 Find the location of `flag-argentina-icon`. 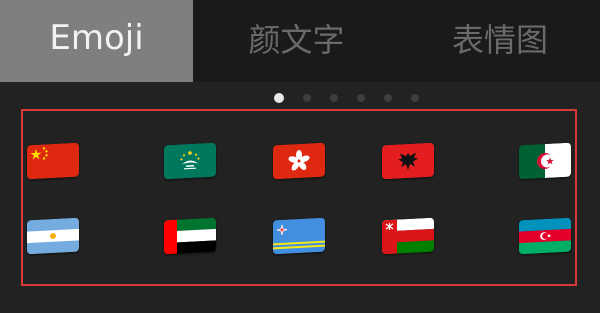

flag-argentina-icon is located at coordinates (53, 236).